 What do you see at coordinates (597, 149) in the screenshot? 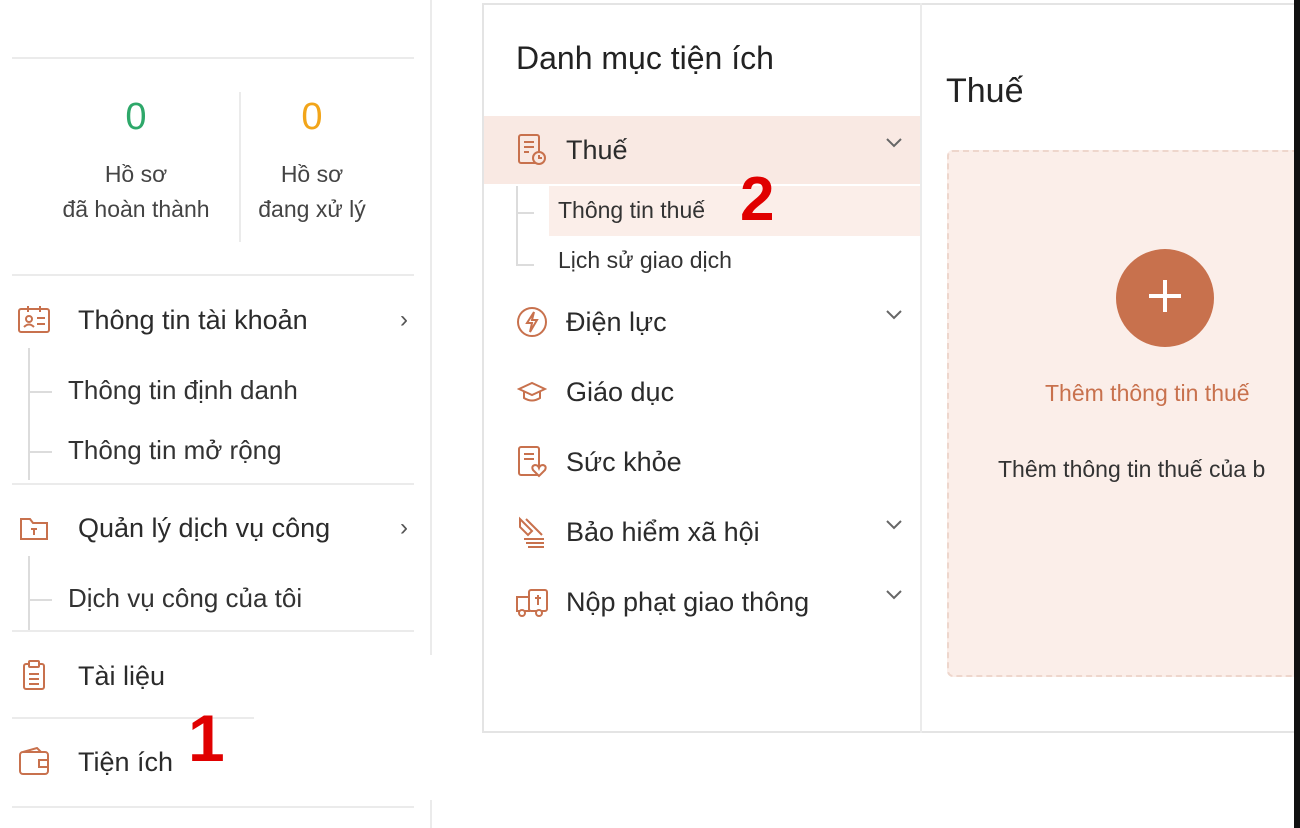
I see `category-label: Thuế` at bounding box center [597, 149].